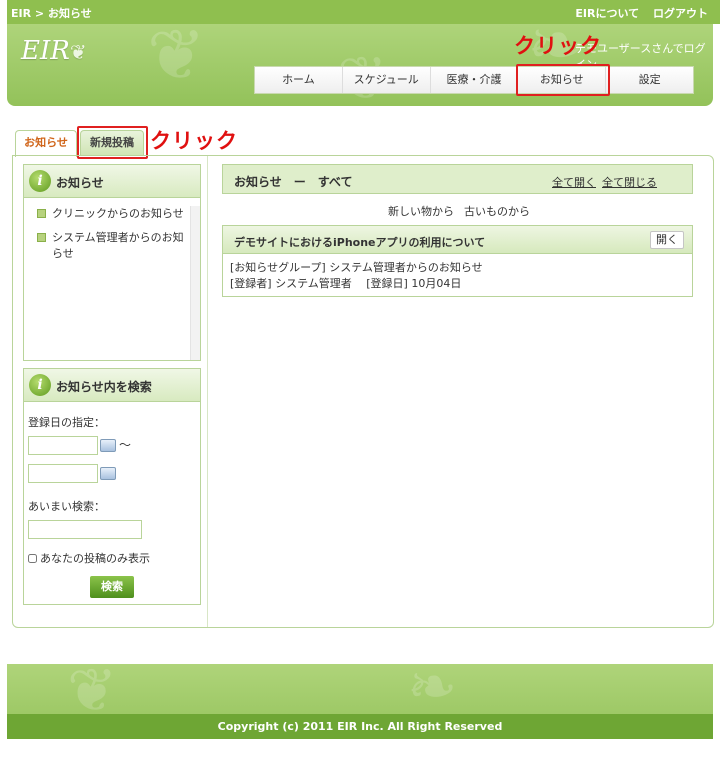 The height and width of the screenshot is (758, 720). I want to click on notices-header: お知らせ ー すべて 全て開く 全て閉じる, so click(457, 179).